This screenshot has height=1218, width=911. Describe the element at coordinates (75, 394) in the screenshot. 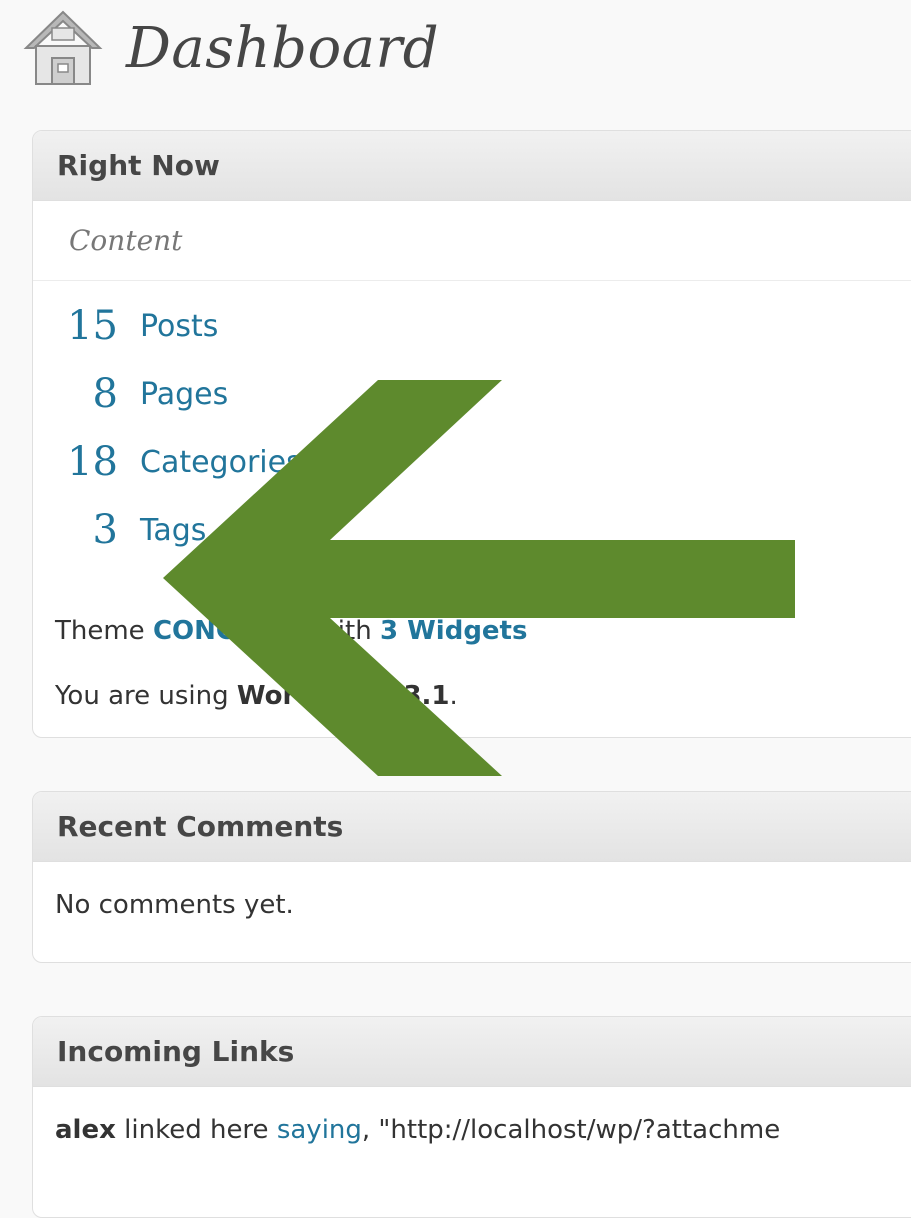

I see `pages-count: 8` at that location.